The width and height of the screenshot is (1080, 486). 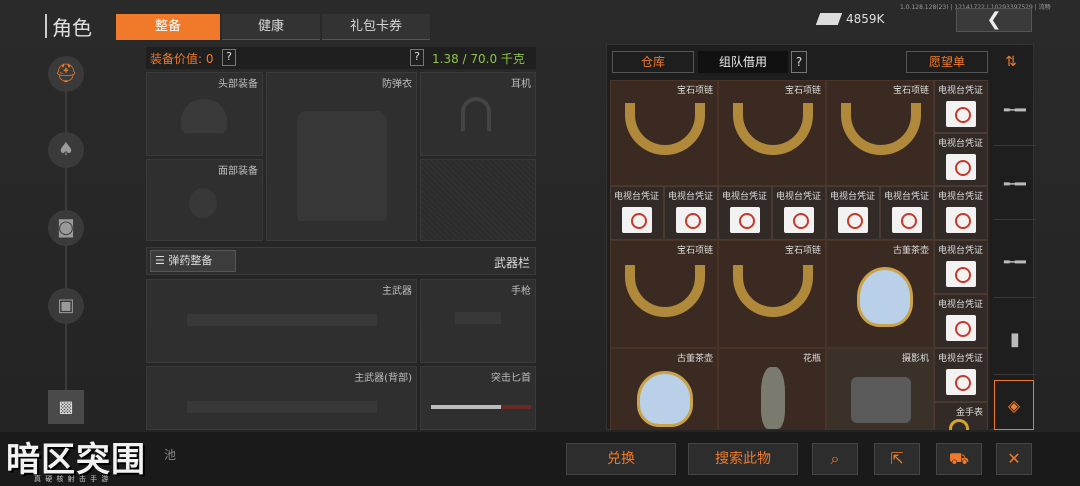 What do you see at coordinates (478, 114) in the screenshot?
I see `slot-headset: 耳机` at bounding box center [478, 114].